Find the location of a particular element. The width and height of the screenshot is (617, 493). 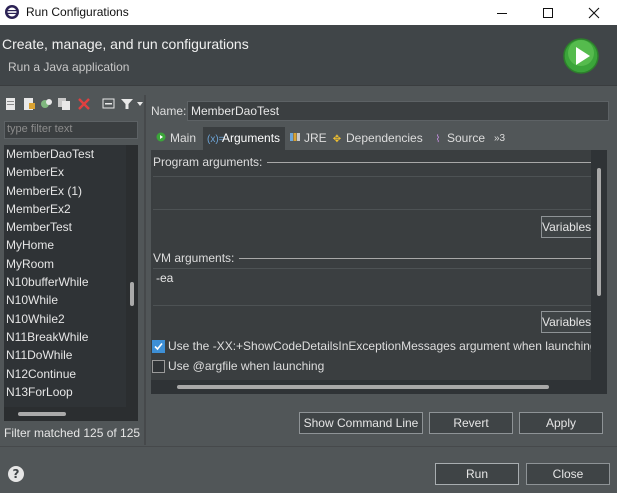

maximize-icon is located at coordinates (548, 13).